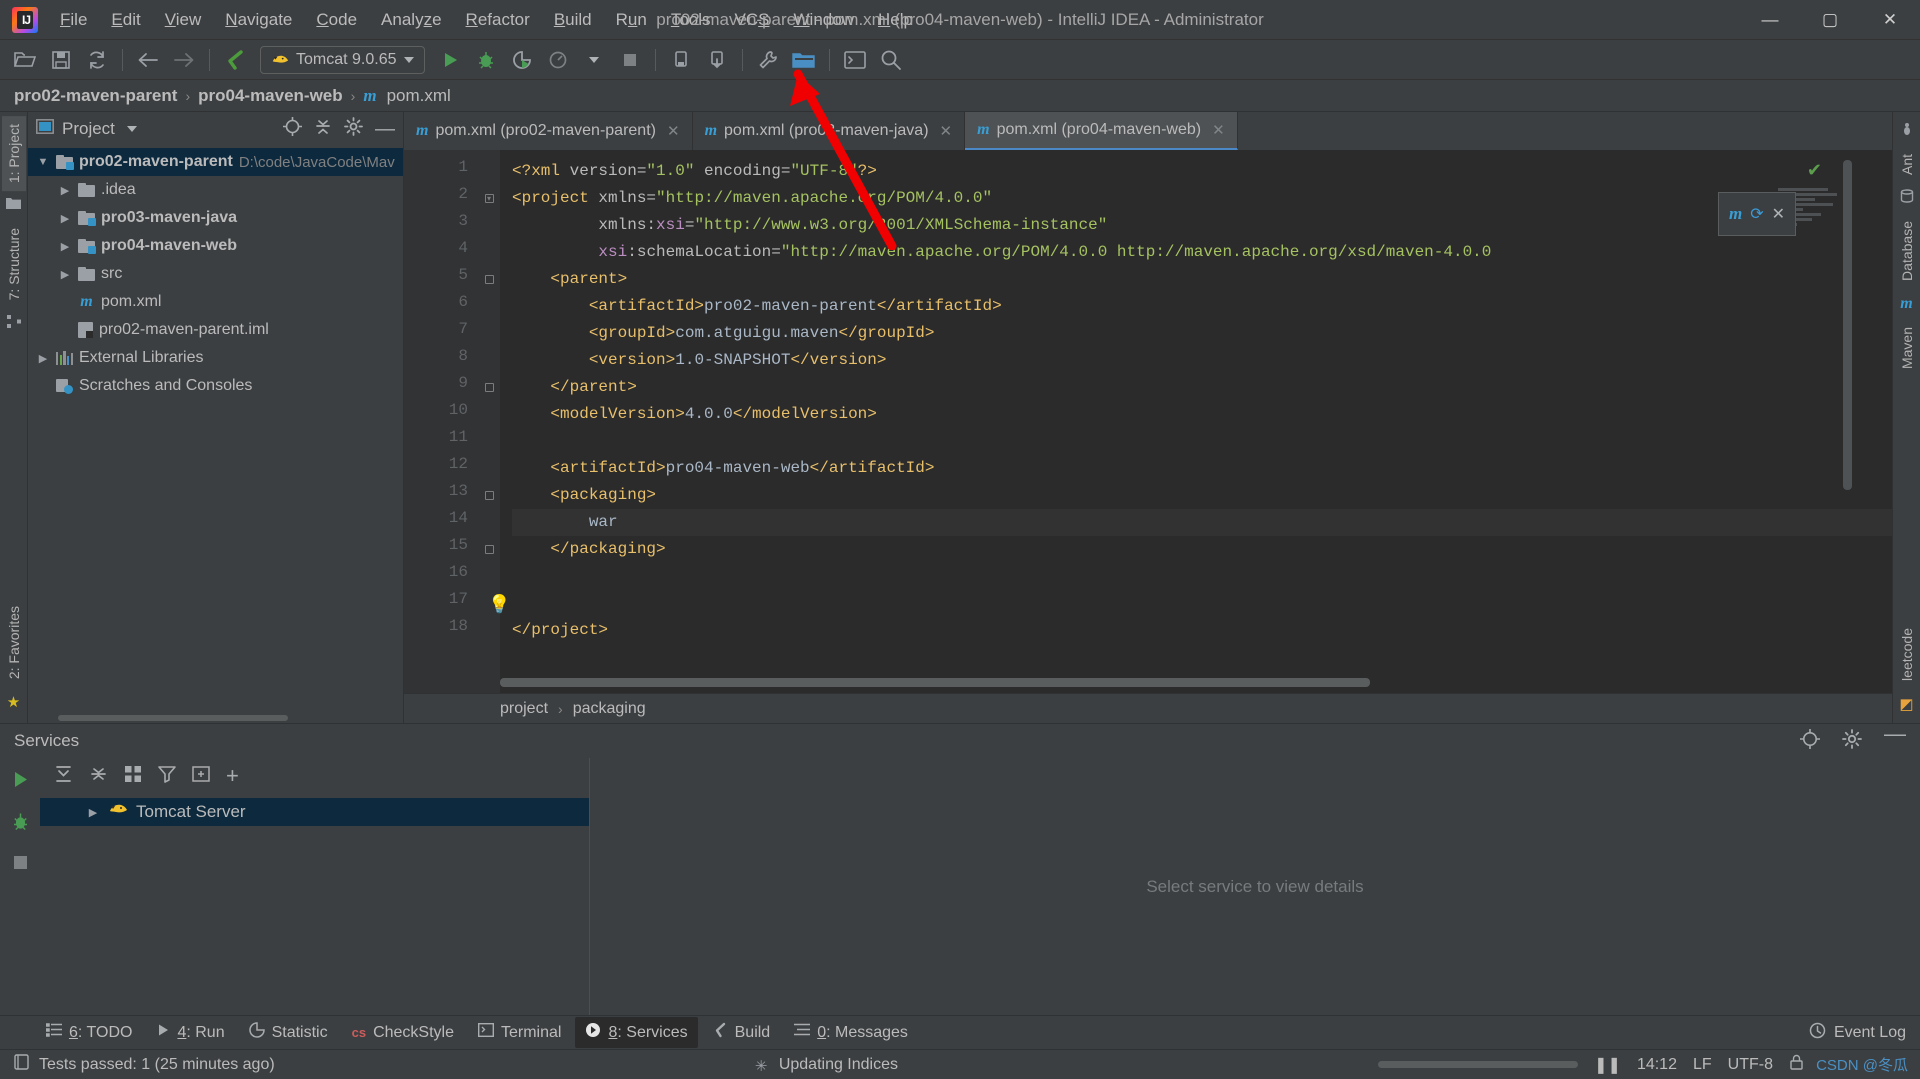 The width and height of the screenshot is (1920, 1079). Describe the element at coordinates (419, 96) in the screenshot. I see `breadcrumb-item-2: pom.xml` at that location.